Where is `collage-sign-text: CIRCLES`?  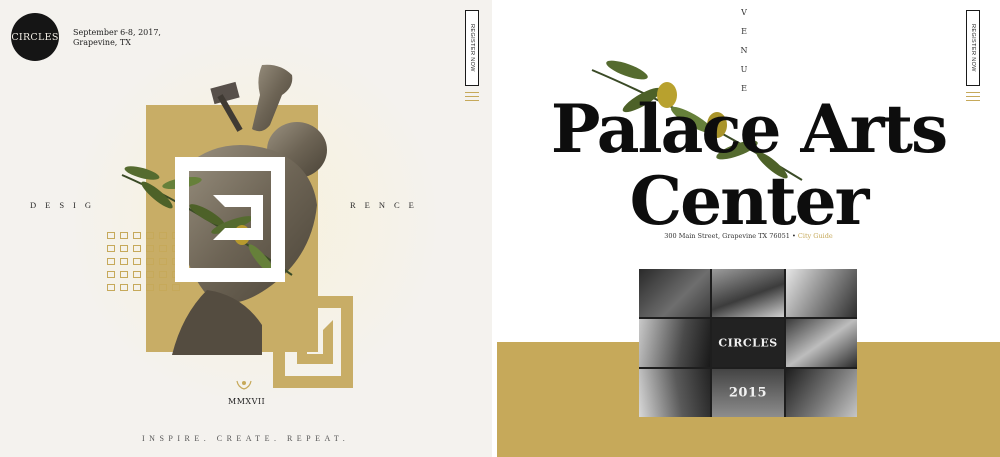
collage-sign-text: CIRCLES is located at coordinates (748, 343).